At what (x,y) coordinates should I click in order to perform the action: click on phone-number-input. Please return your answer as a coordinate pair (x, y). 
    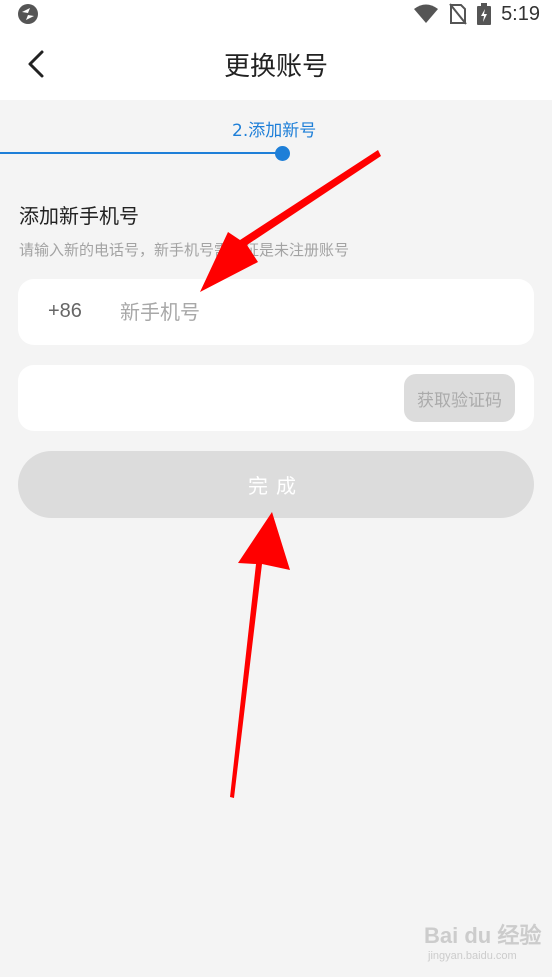
    Looking at the image, I should click on (310, 312).